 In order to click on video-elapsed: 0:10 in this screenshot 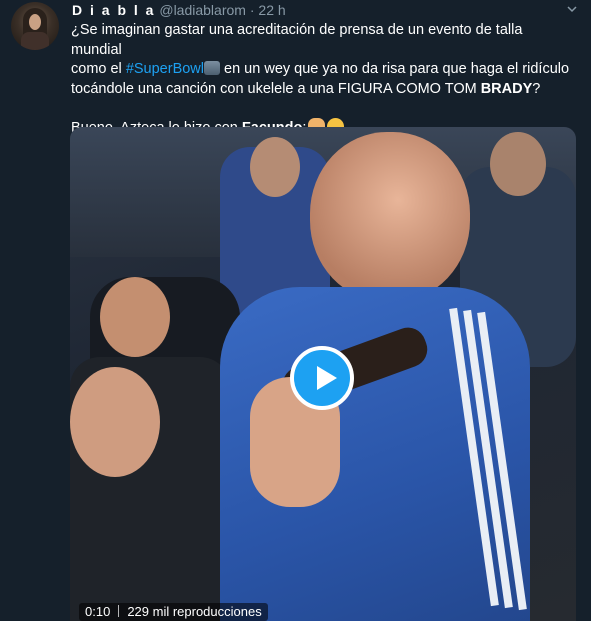, I will do `click(98, 611)`.